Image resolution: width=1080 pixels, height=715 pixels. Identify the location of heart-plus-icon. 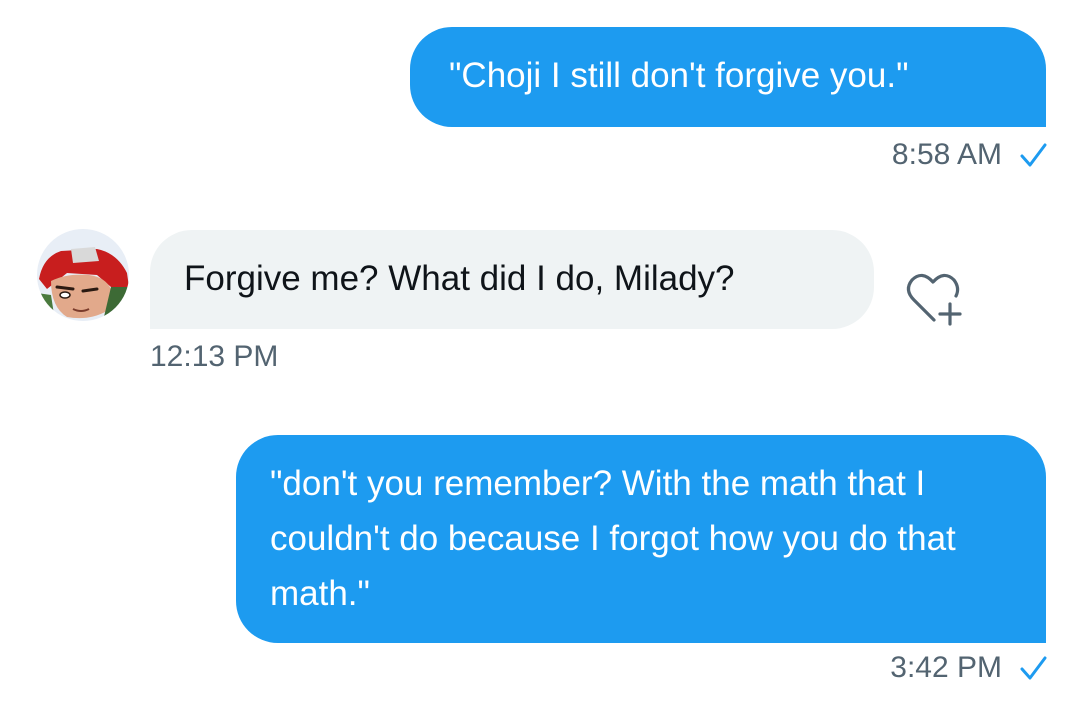
(933, 298).